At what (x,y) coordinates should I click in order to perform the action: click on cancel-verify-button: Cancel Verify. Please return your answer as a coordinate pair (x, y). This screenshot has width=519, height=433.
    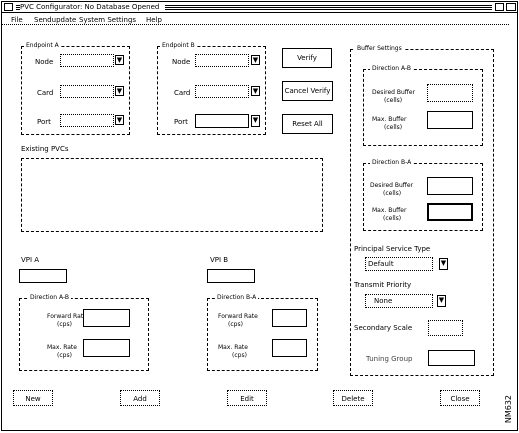
    Looking at the image, I should click on (307, 91).